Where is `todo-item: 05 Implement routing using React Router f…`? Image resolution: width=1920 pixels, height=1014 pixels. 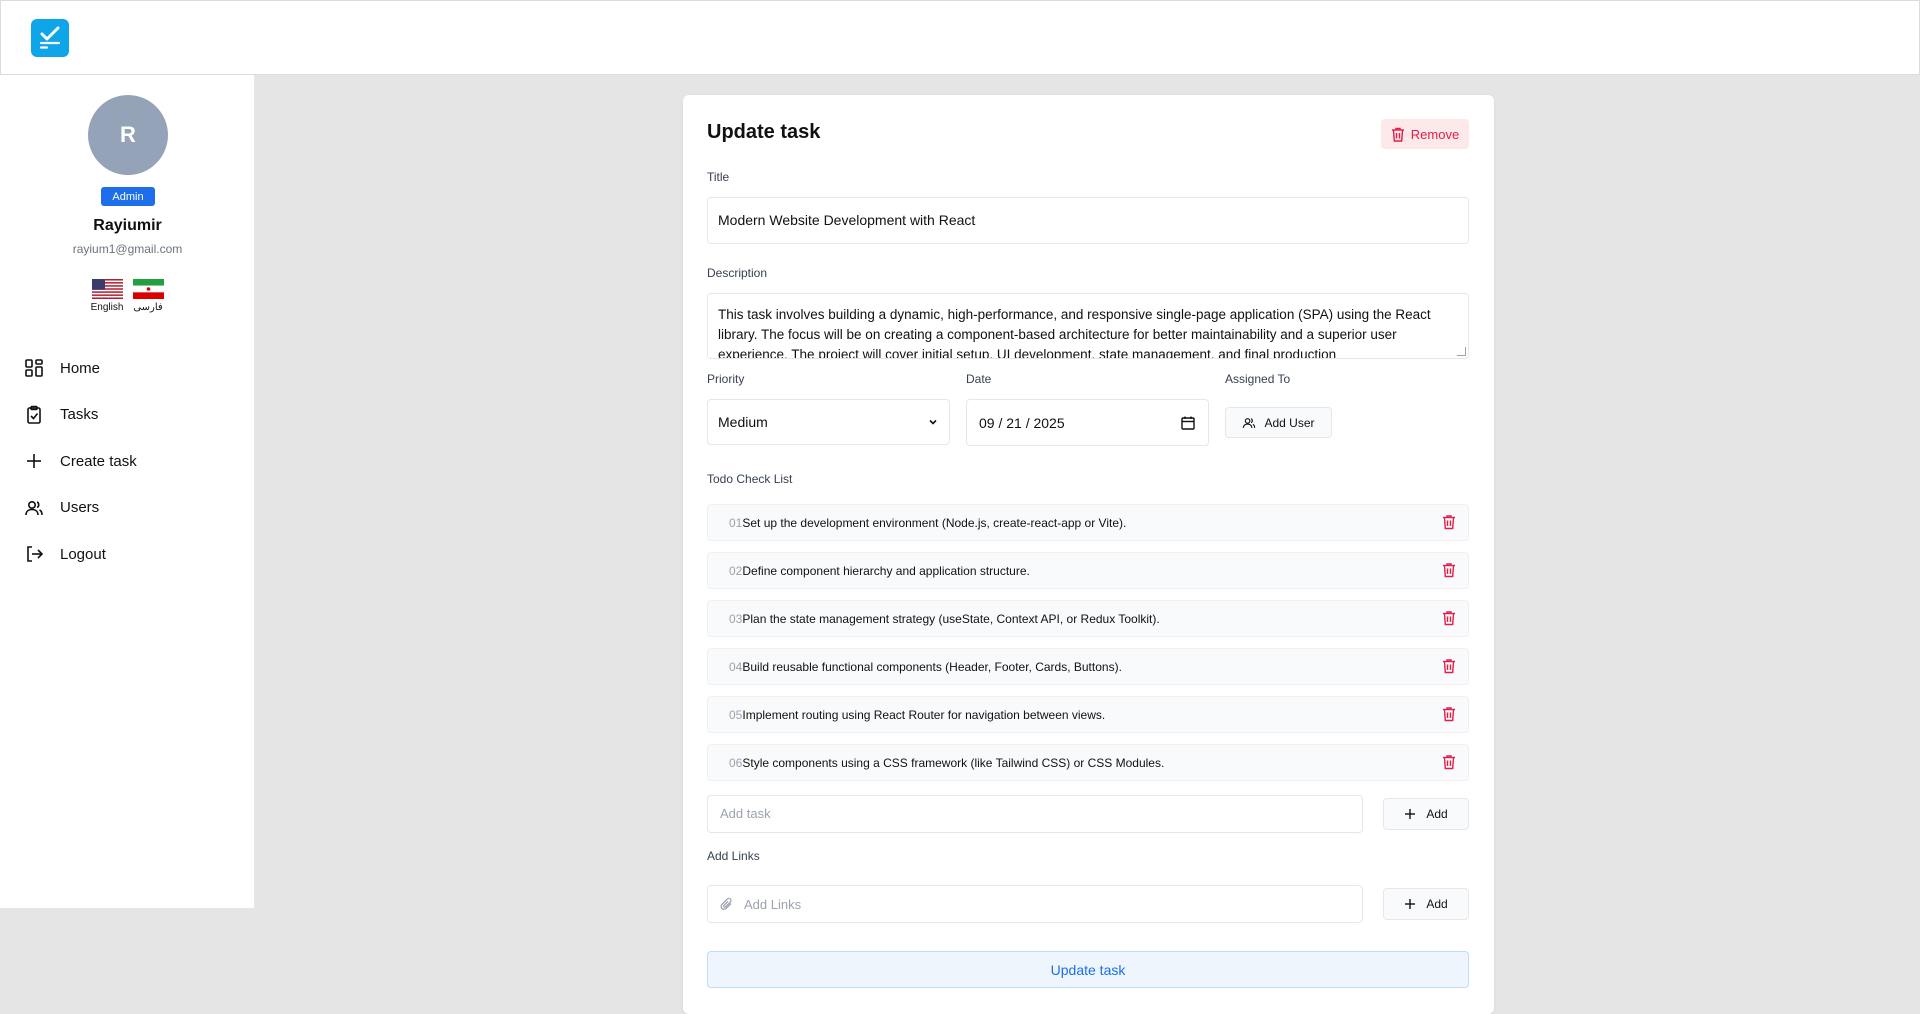 todo-item: 05 Implement routing using React Router f… is located at coordinates (1088, 714).